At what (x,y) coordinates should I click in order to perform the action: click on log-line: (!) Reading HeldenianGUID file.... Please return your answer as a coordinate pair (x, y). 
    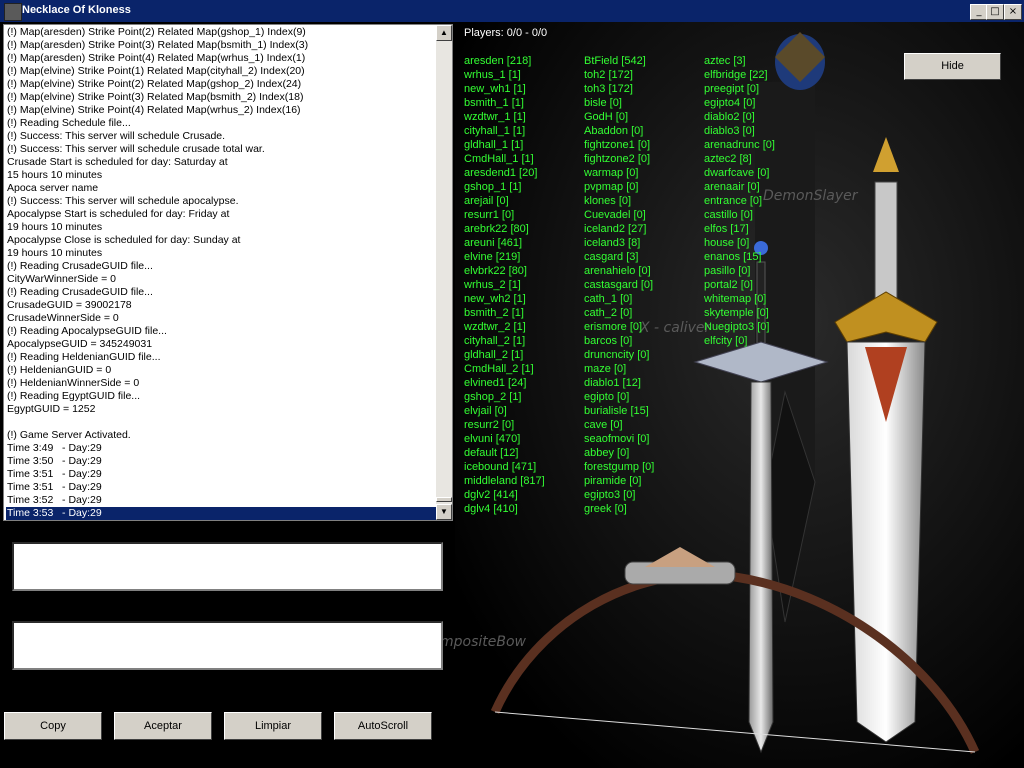
    Looking at the image, I should click on (221, 357).